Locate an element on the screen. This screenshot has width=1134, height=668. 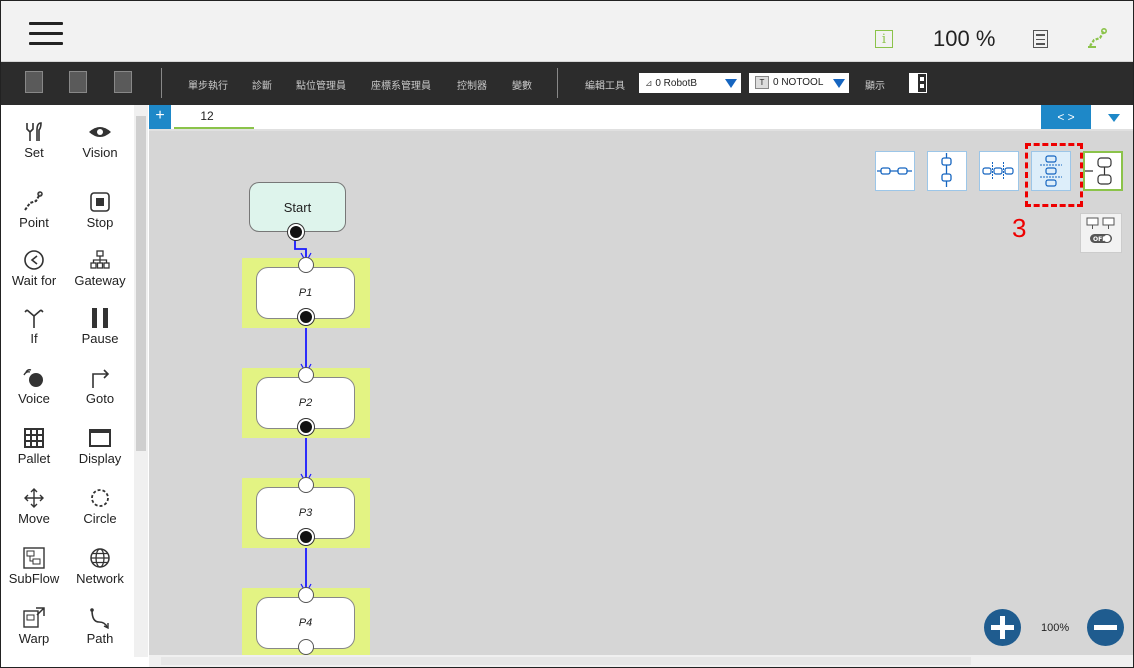
toolbar-coordinate-manager: 座標系管理員 is located at coordinates (401, 84).